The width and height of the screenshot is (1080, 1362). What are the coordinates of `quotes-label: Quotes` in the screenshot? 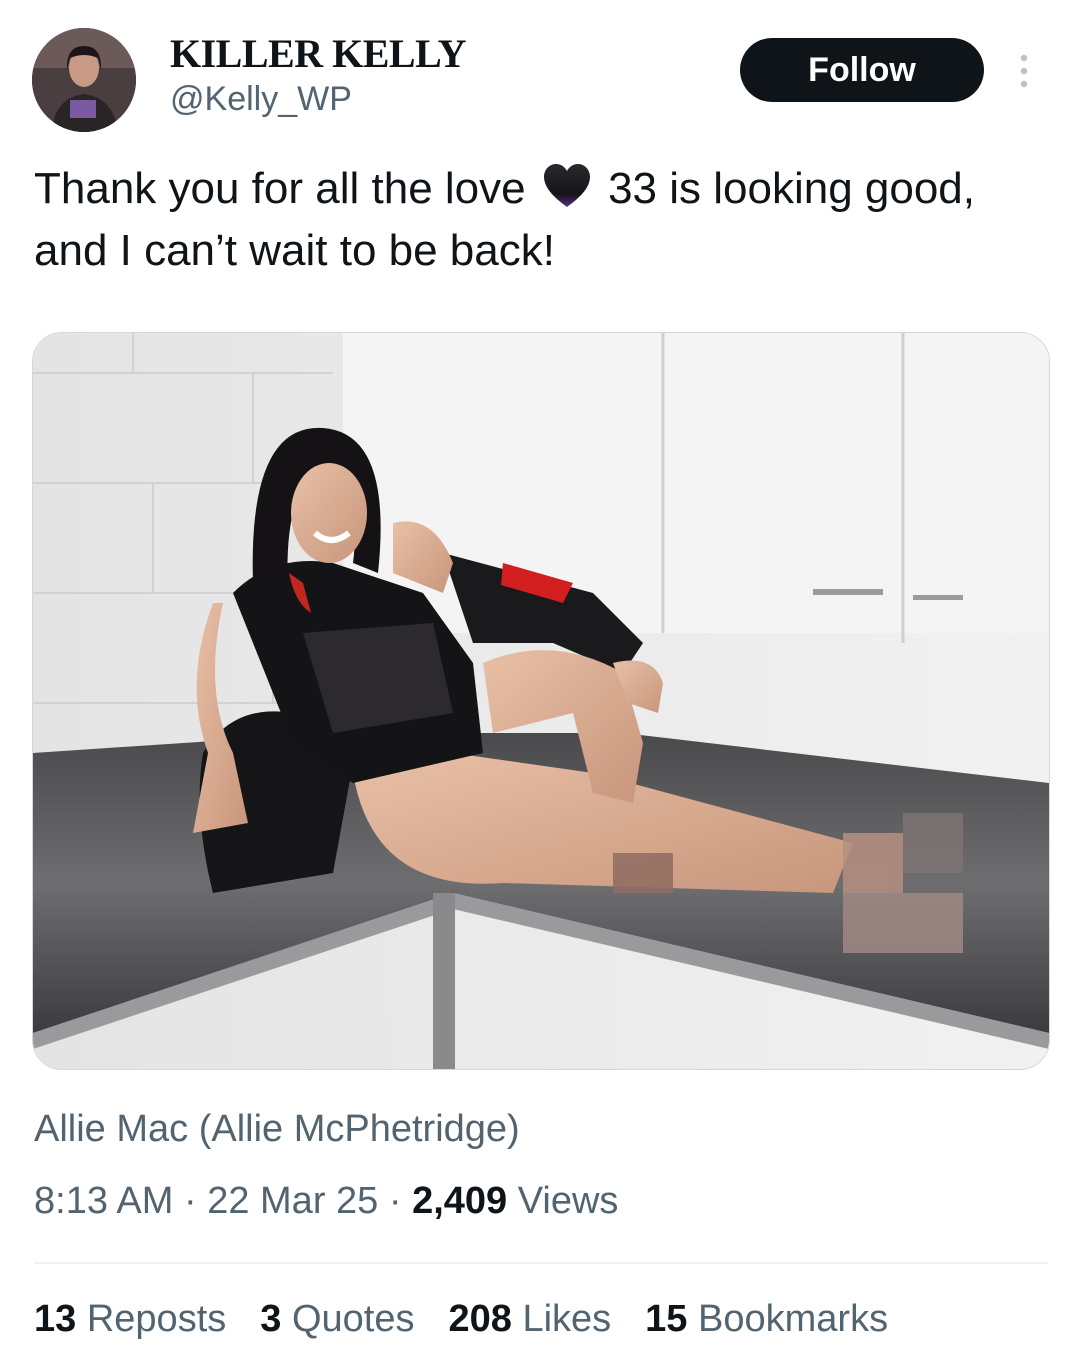 It's located at (353, 1319).